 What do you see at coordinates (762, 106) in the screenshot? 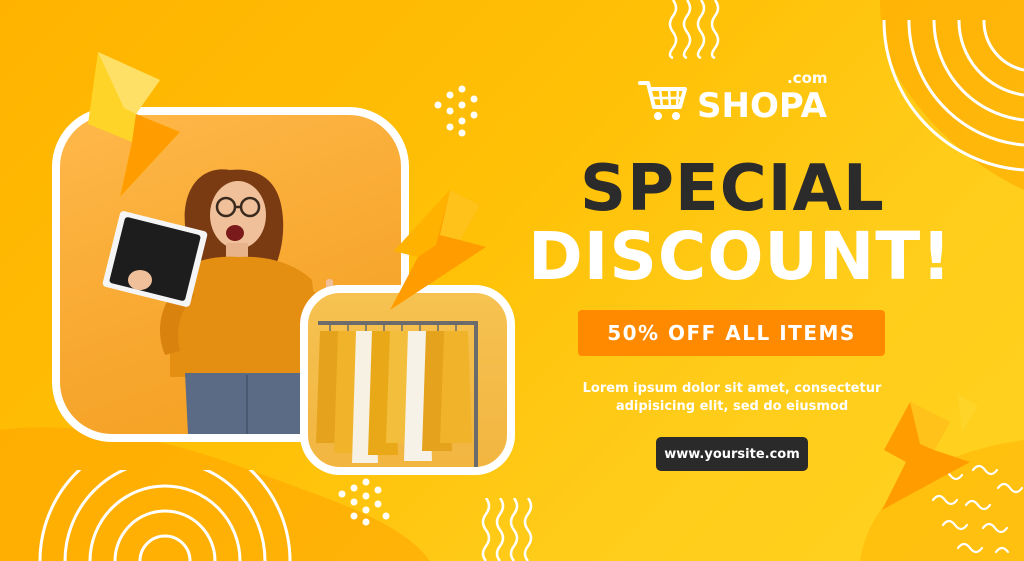
I see `brand-name: SHOPA` at bounding box center [762, 106].